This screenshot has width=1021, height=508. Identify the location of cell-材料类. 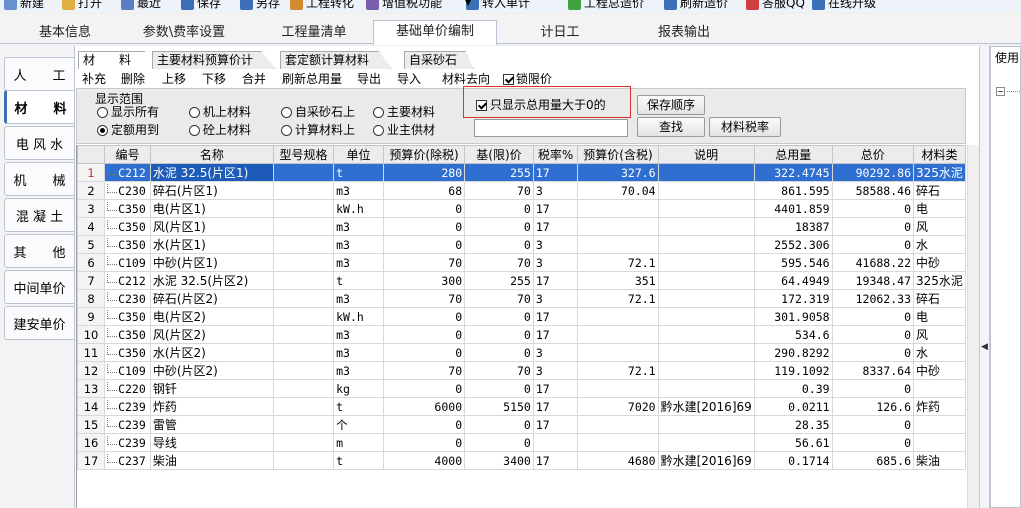
(939, 388).